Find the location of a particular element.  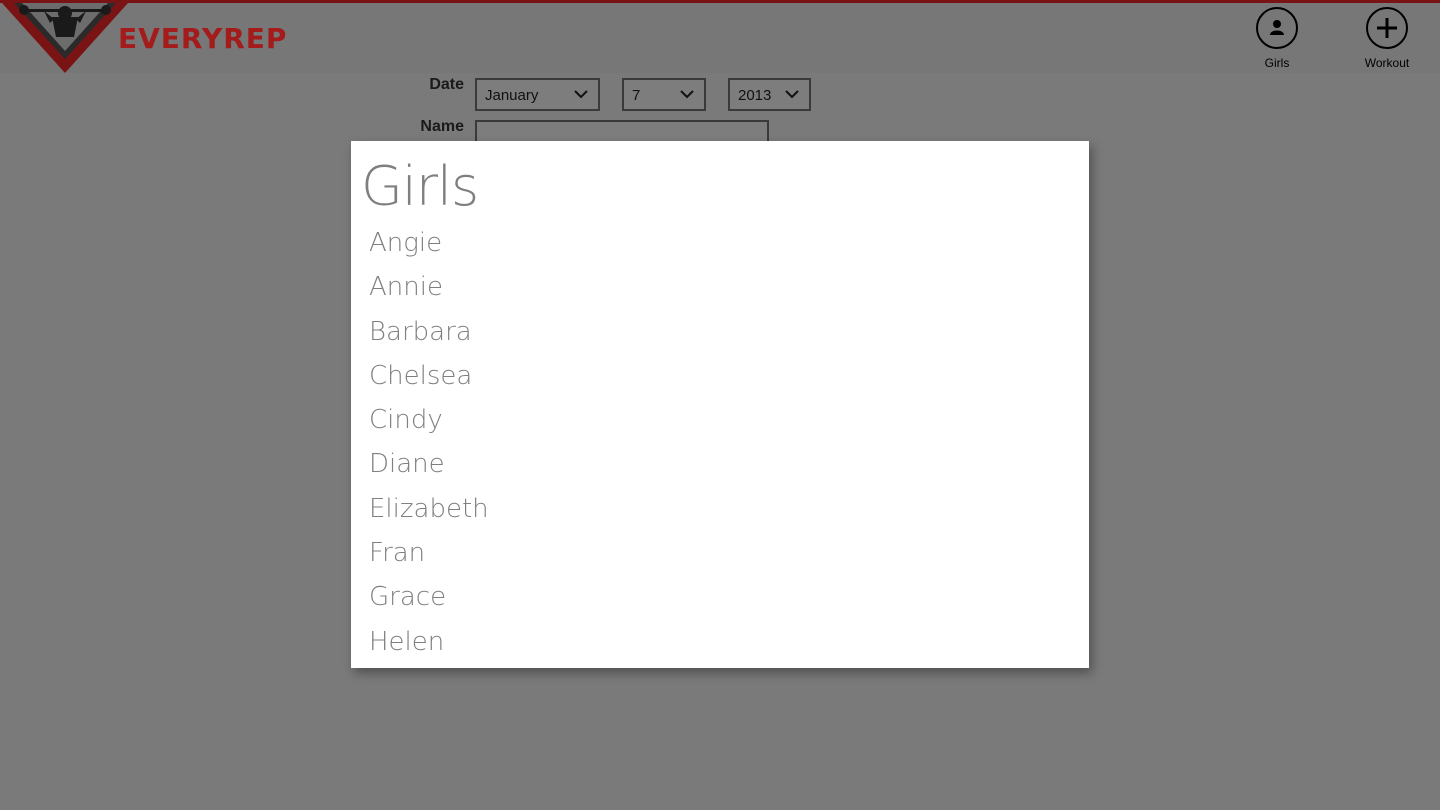

girl-list-item: Cindy is located at coordinates (429, 420).